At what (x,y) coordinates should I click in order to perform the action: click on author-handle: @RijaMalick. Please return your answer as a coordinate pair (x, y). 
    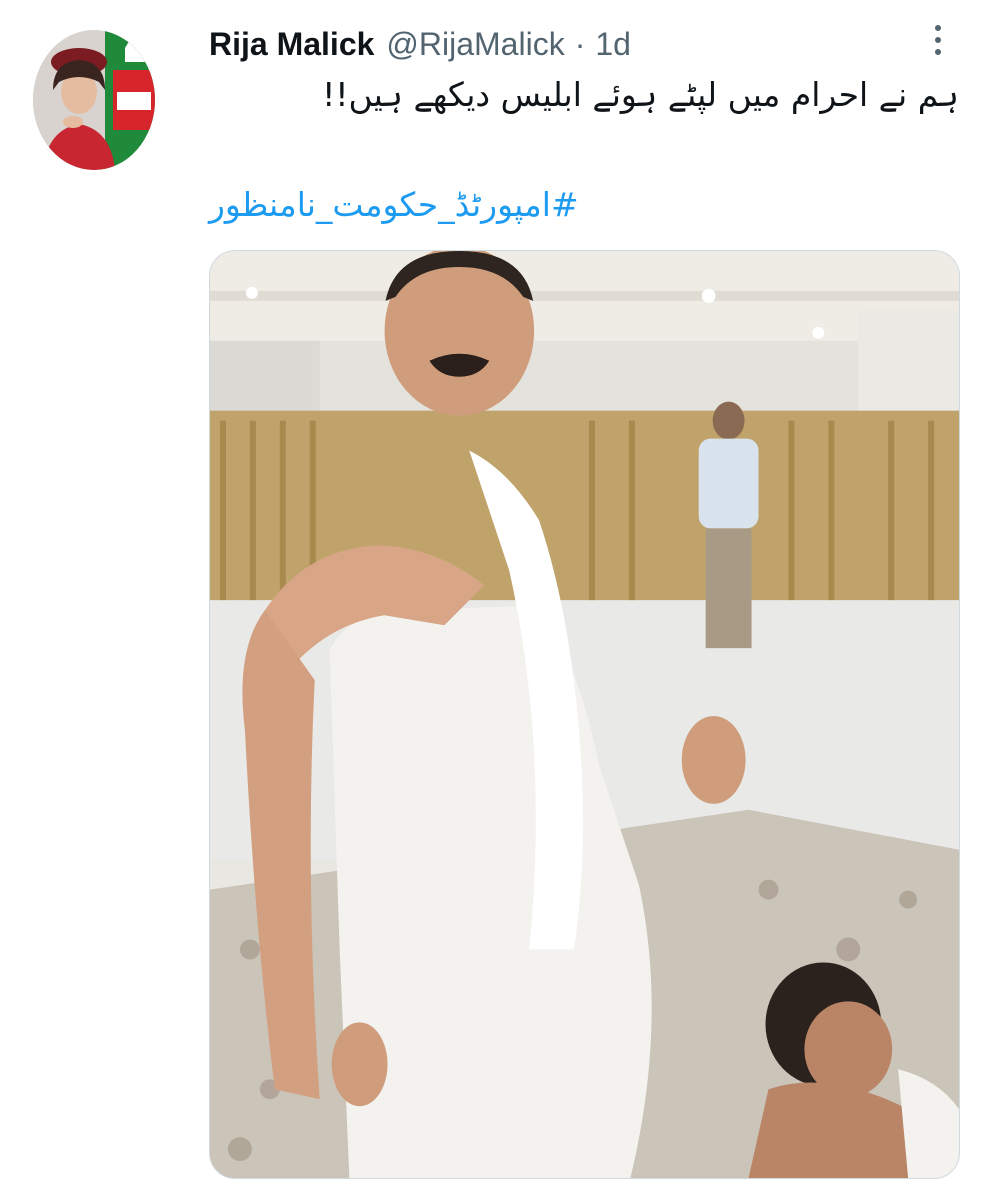
    Looking at the image, I should click on (475, 44).